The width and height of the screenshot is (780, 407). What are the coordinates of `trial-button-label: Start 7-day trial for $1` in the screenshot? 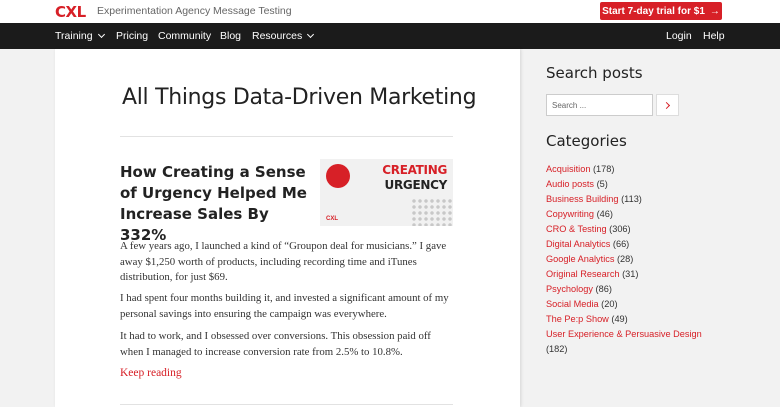 It's located at (653, 11).